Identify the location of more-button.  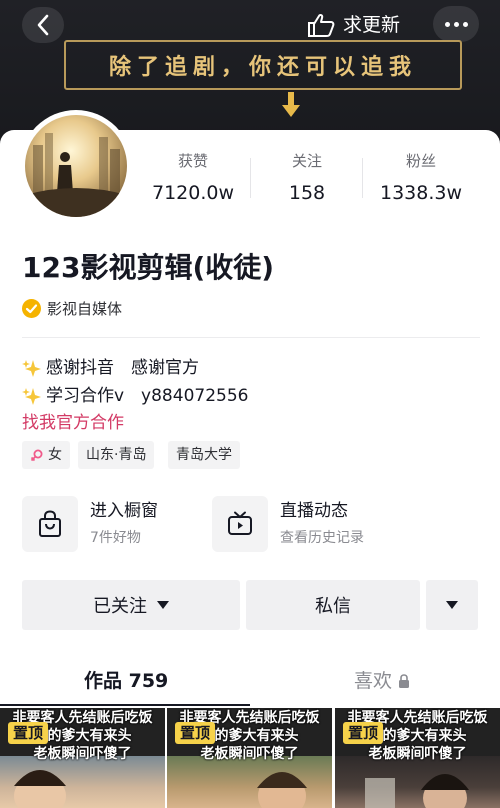
(456, 24).